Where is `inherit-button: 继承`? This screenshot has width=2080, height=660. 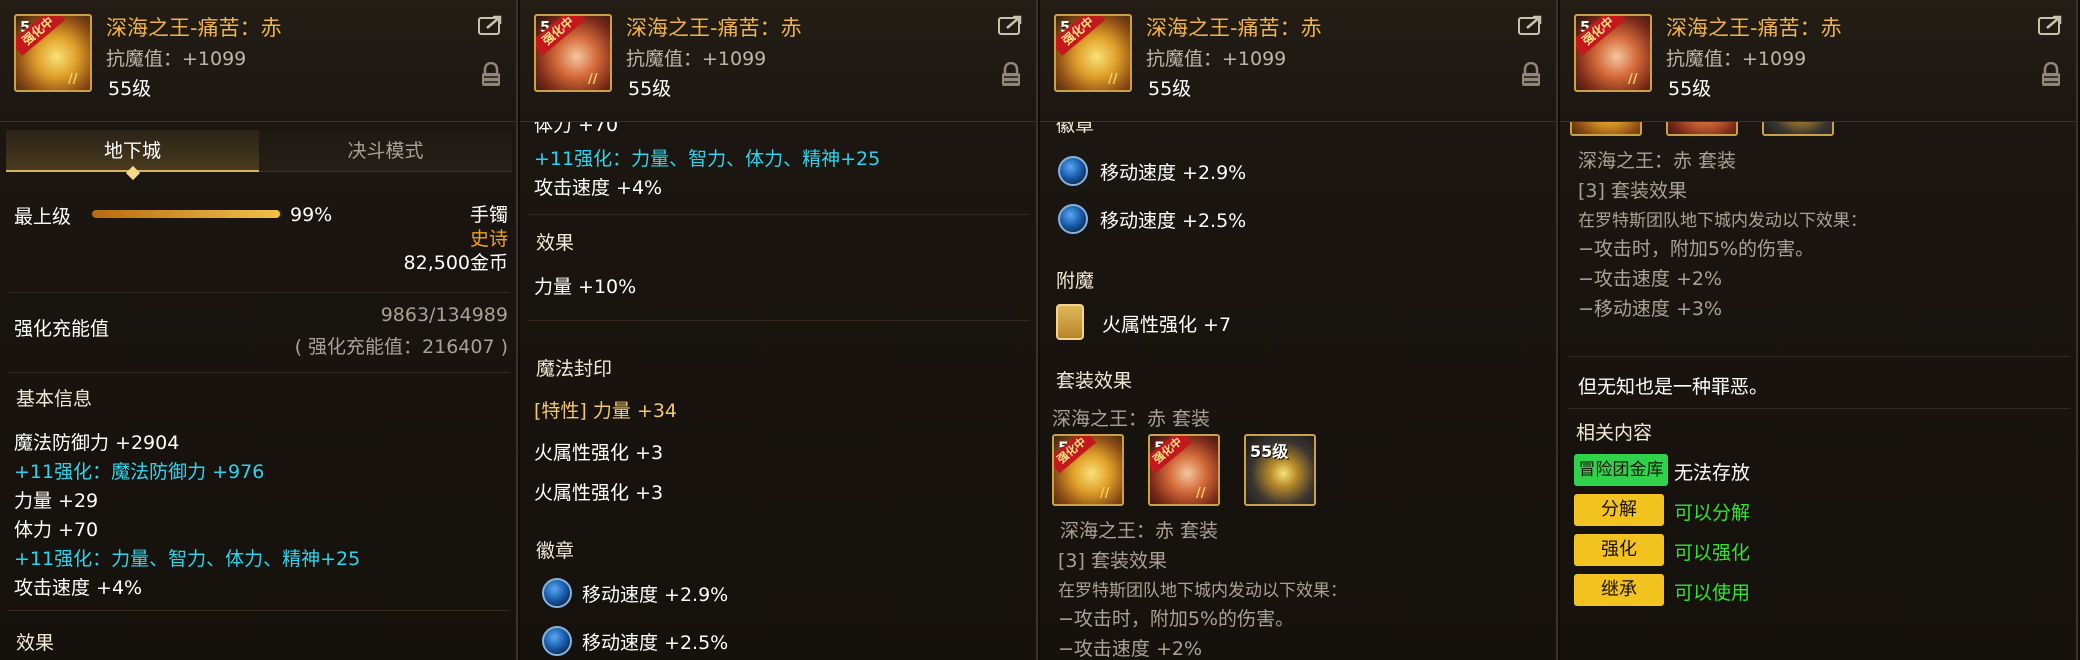 inherit-button: 继承 is located at coordinates (1619, 590).